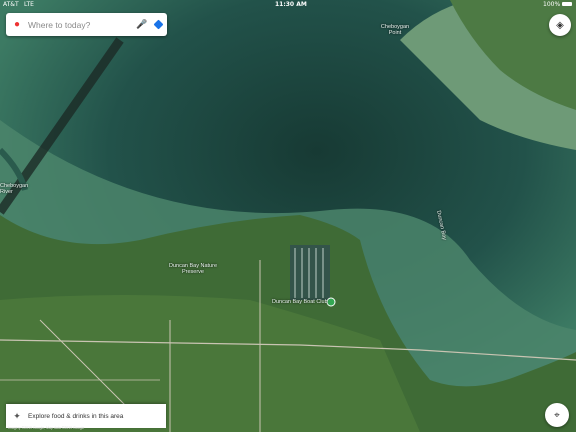 The width and height of the screenshot is (576, 432). What do you see at coordinates (17, 189) in the screenshot?
I see `map-label-cheboygan-river: Cheboygan River` at bounding box center [17, 189].